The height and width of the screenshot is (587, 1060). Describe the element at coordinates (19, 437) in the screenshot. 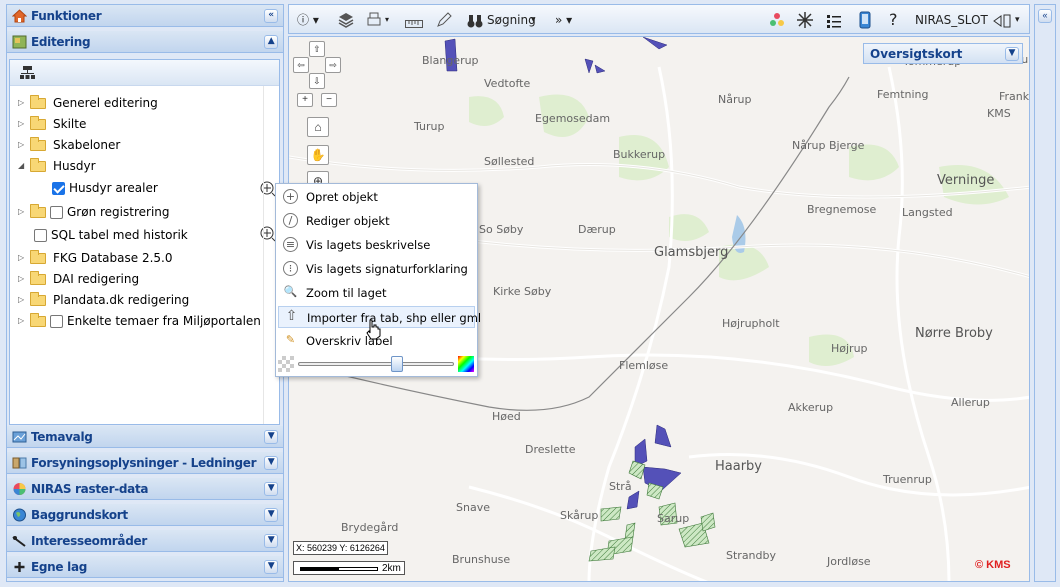

I see `map-theme-icon` at that location.